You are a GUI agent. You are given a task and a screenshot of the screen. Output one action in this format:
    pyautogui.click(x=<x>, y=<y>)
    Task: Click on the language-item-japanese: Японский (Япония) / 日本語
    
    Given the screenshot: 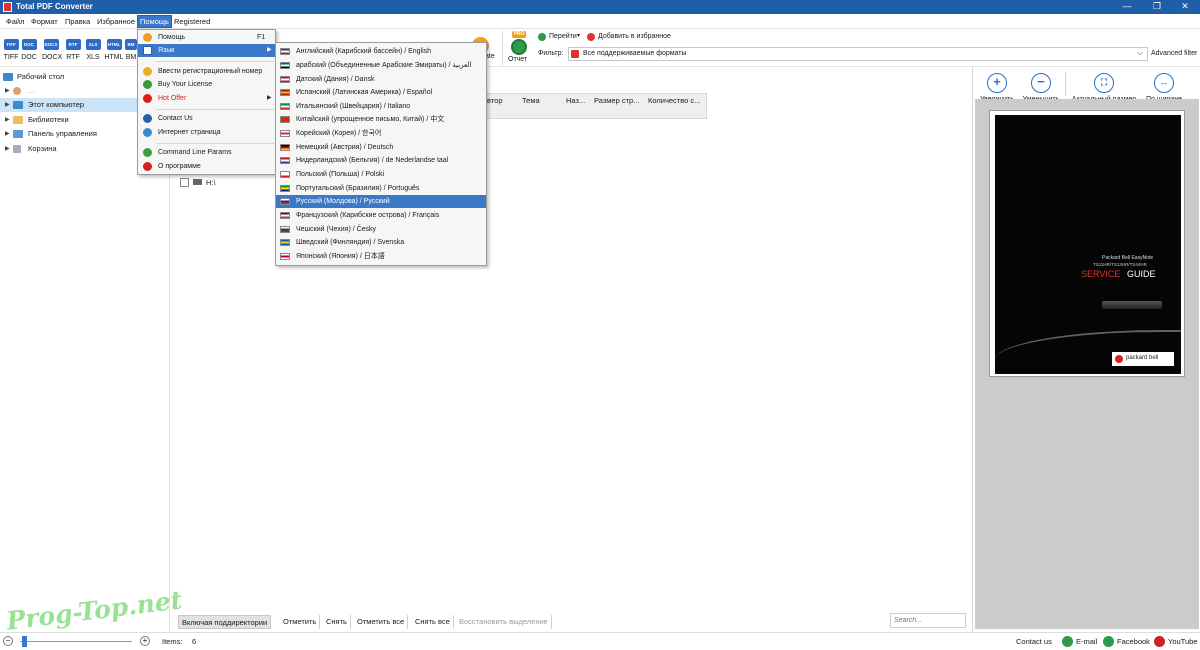 What is the action you would take?
    pyautogui.click(x=381, y=256)
    